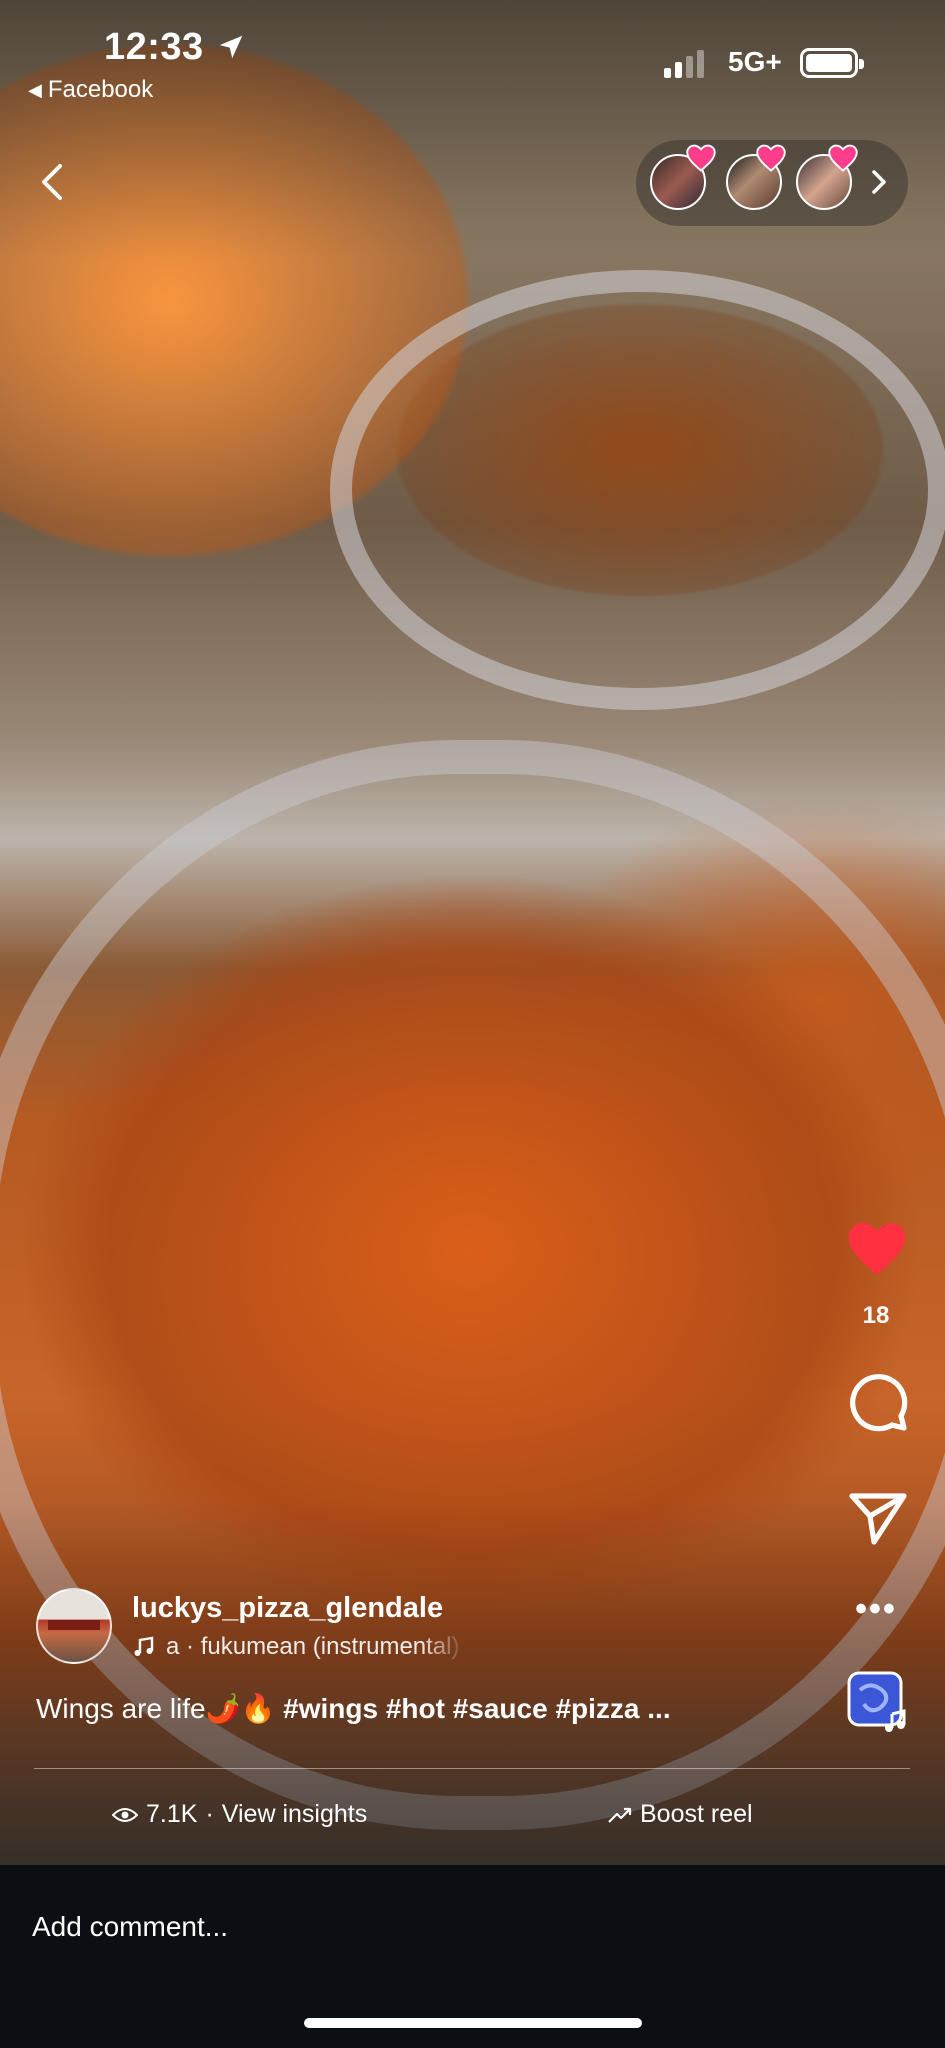 This screenshot has width=945, height=2048. I want to click on viewers-pill, so click(772, 183).